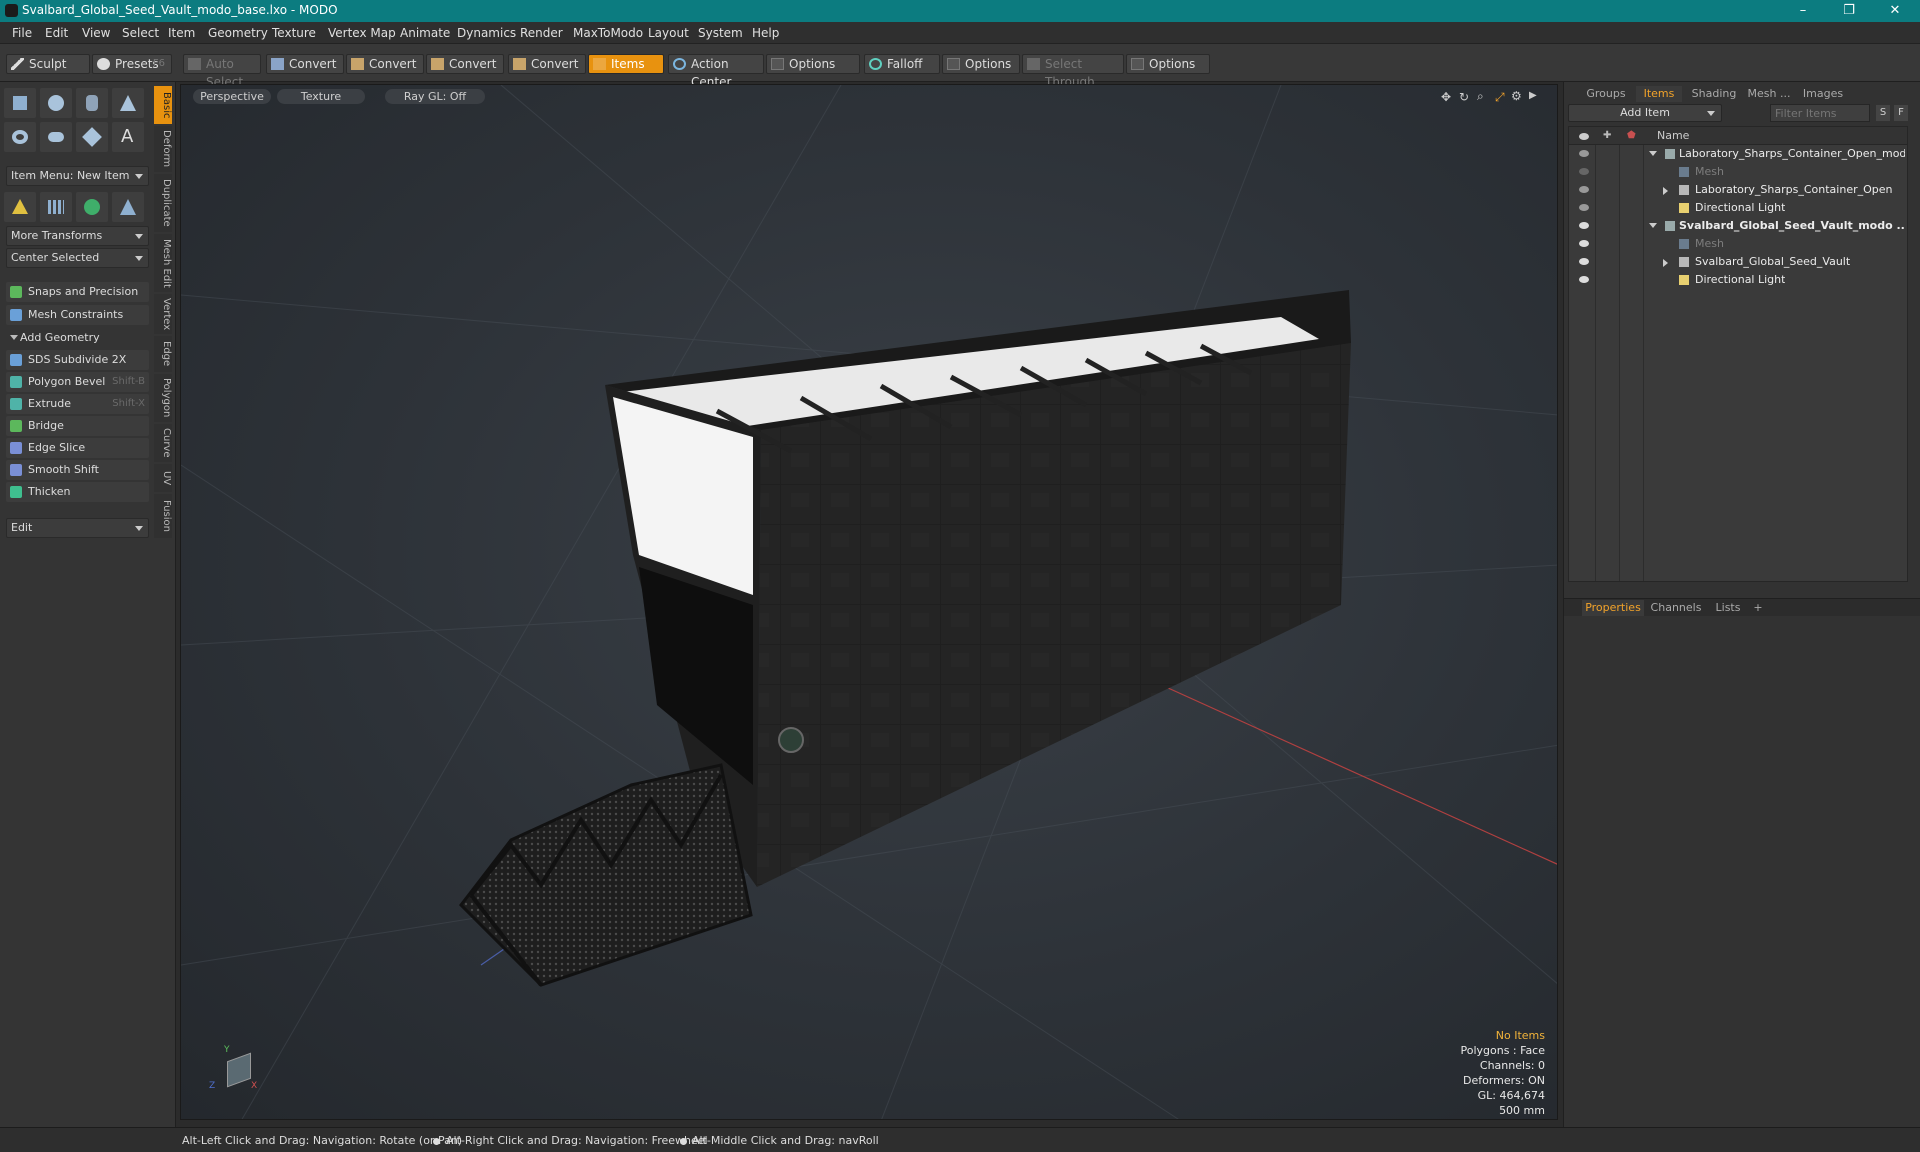 Image resolution: width=1920 pixels, height=1152 pixels. Describe the element at coordinates (92, 137) in the screenshot. I see `pen-tool-icon` at that location.